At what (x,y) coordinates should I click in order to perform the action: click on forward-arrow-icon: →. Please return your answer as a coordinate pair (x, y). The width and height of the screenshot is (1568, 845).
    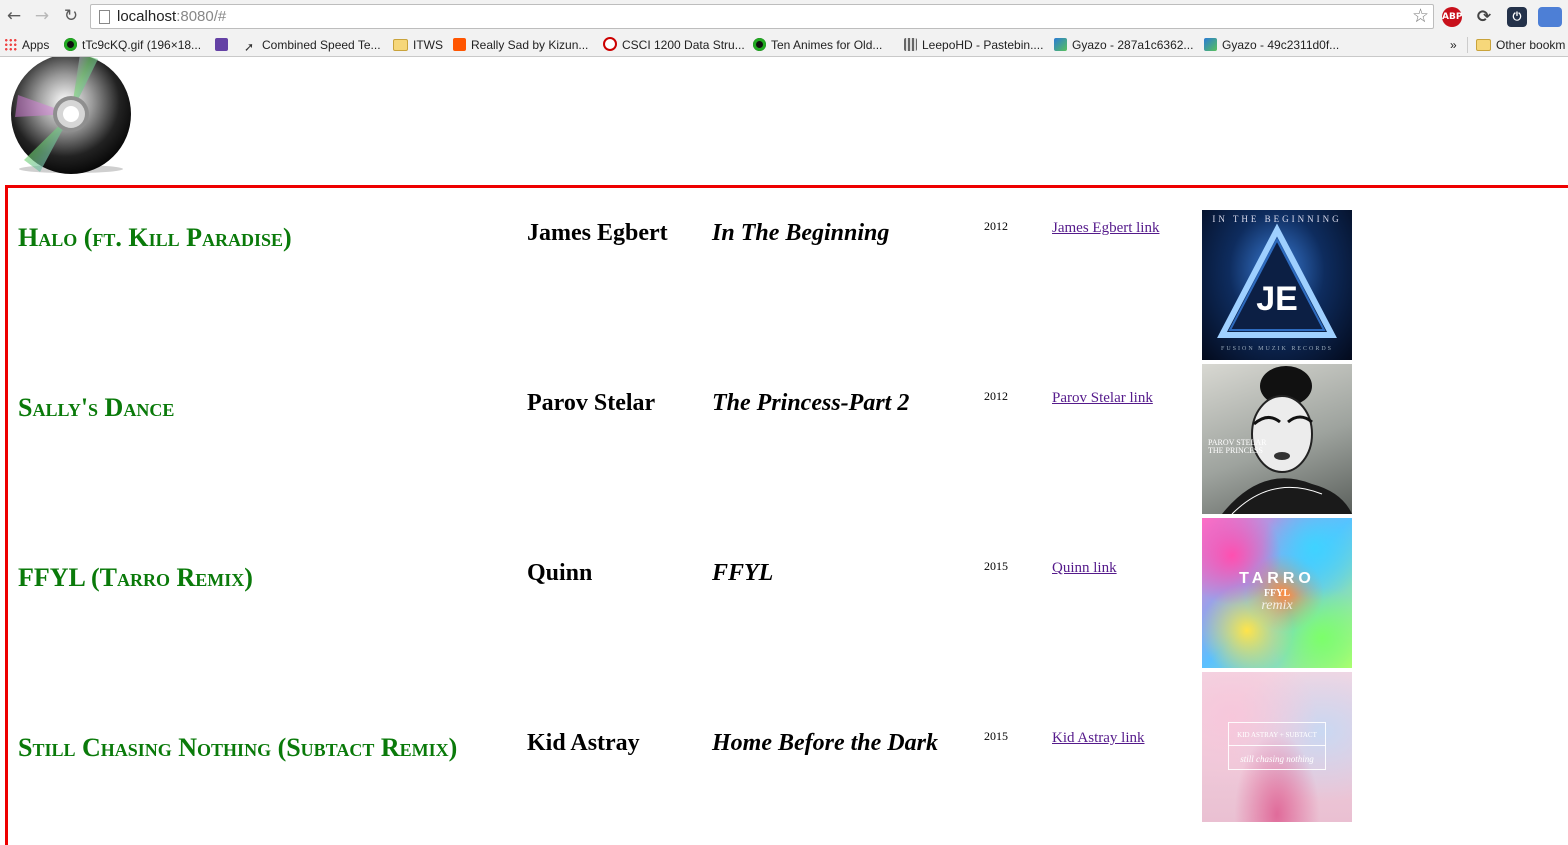
    Looking at the image, I should click on (42, 16).